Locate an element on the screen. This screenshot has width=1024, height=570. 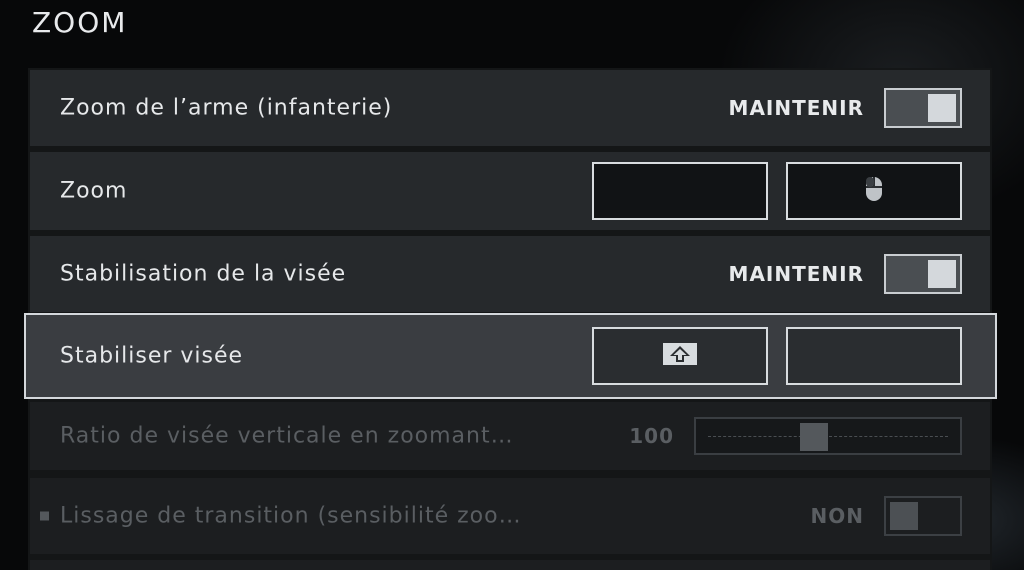
bullet-icon is located at coordinates (44, 516).